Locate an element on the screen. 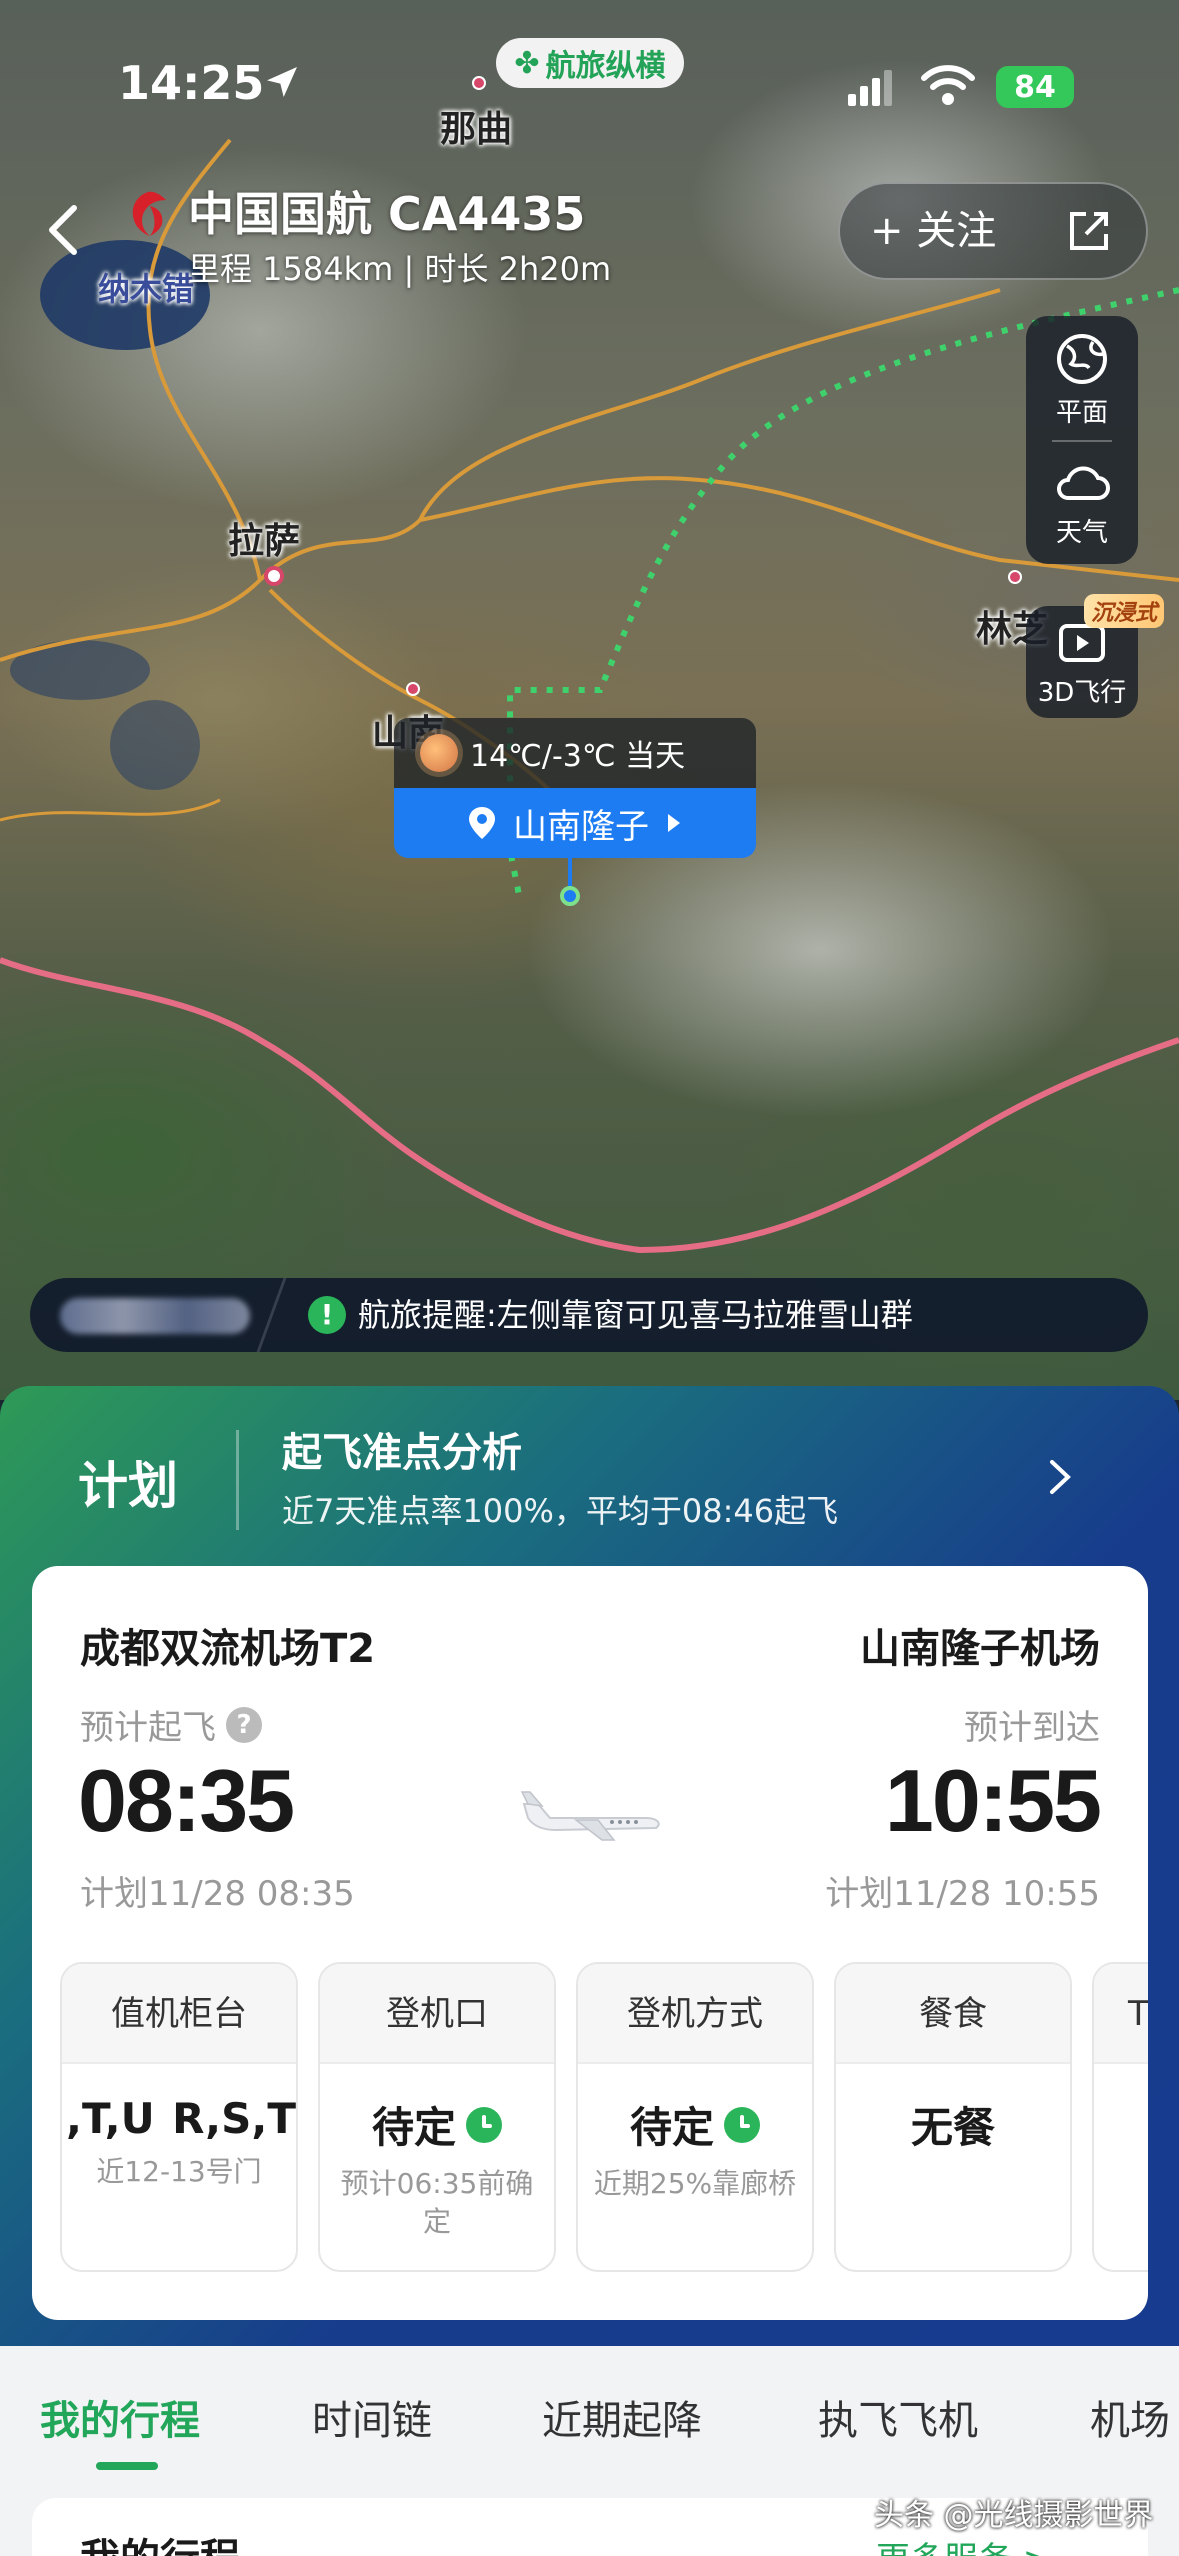 The width and height of the screenshot is (1179, 2556). checkin-counter-card: 值机柜台 ,T,U R,S,T 近12-13号门 is located at coordinates (179, 2117).